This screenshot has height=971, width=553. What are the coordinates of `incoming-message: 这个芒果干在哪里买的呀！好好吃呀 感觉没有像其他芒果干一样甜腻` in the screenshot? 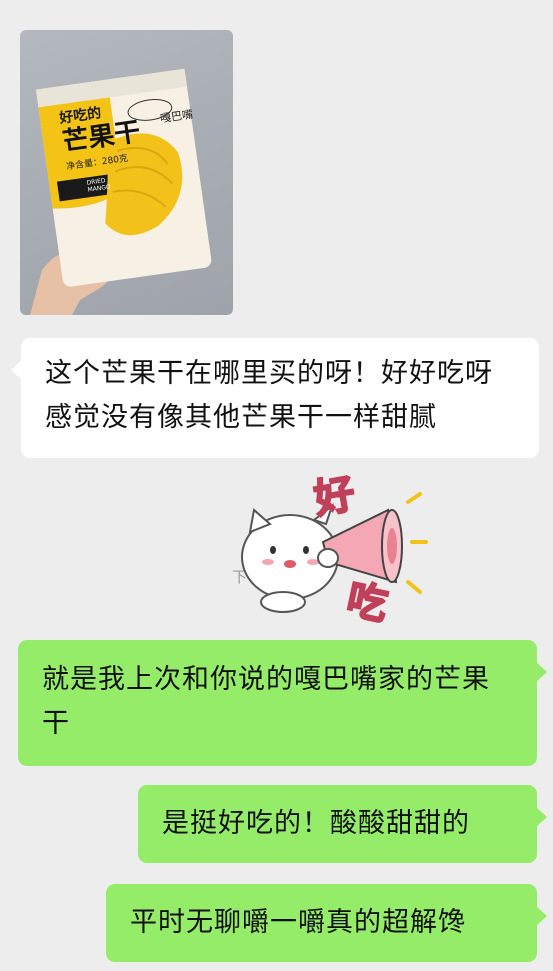 It's located at (275, 398).